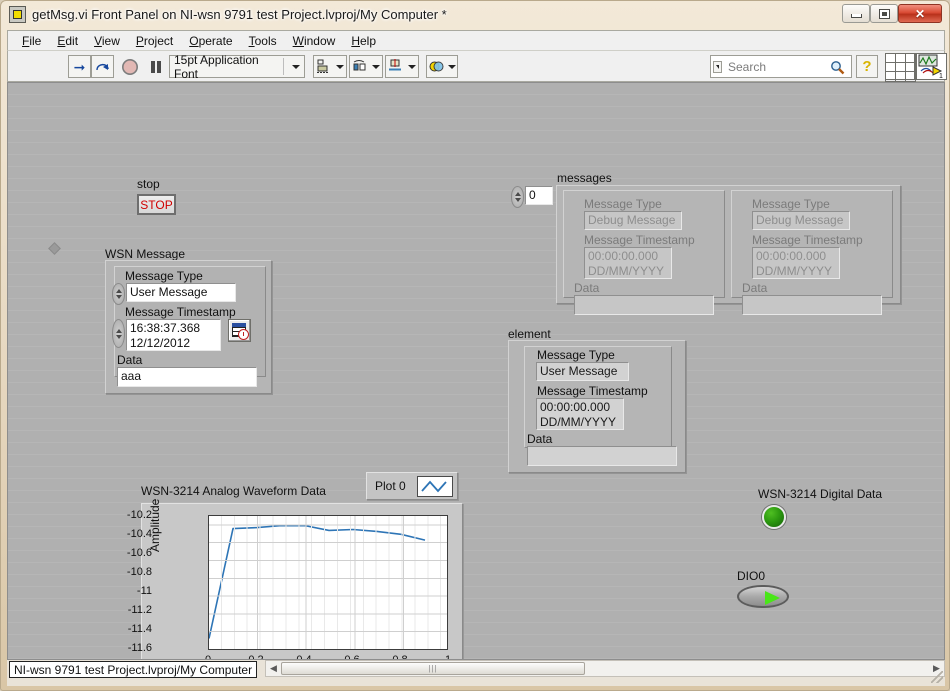 Image resolution: width=950 pixels, height=691 pixels. What do you see at coordinates (633, 220) in the screenshot?
I see `messages-0-type-field: Debug Message` at bounding box center [633, 220].